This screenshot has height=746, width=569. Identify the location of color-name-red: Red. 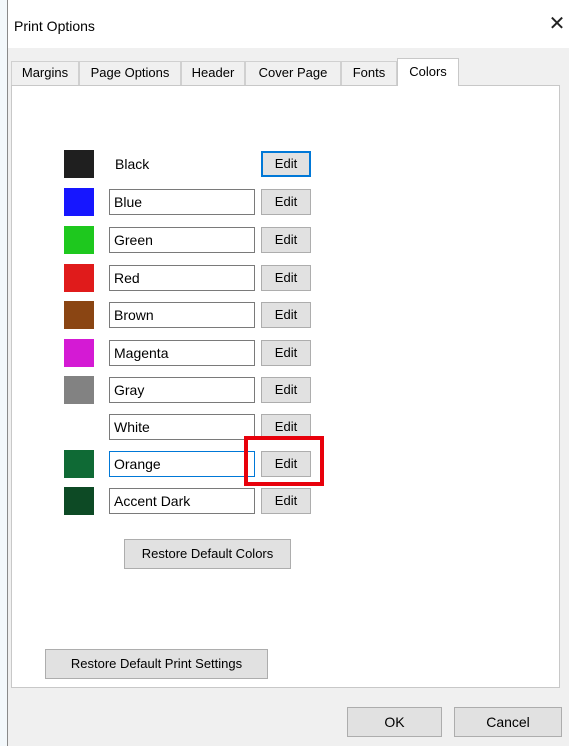
(182, 278).